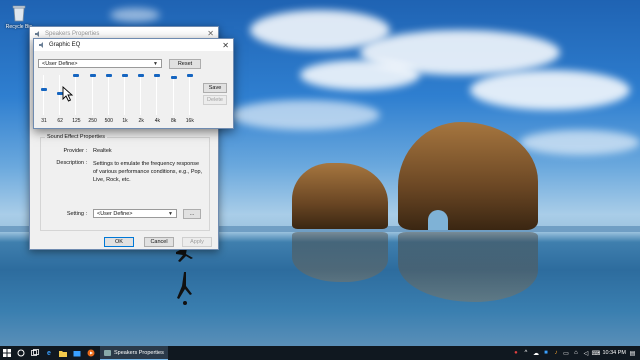  Describe the element at coordinates (340, 196) in the screenshot. I see `rock-formation` at that location.